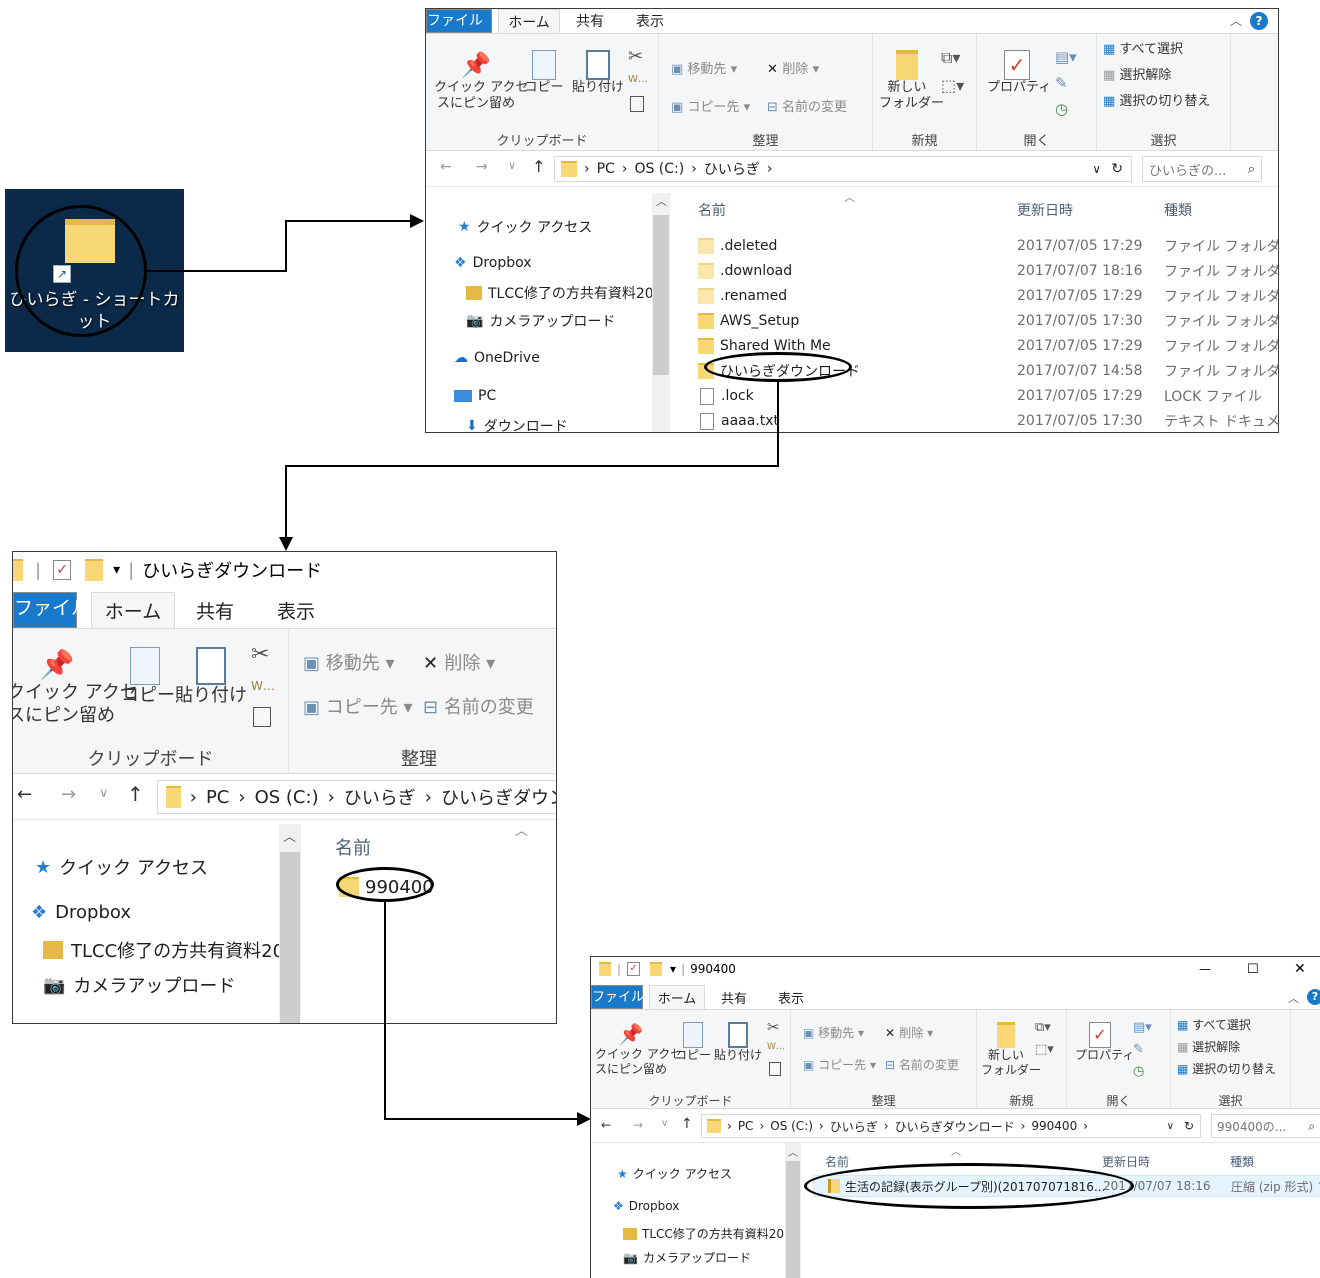  I want to click on nav-item-onedrive: ☁ OneDrive, so click(497, 358).